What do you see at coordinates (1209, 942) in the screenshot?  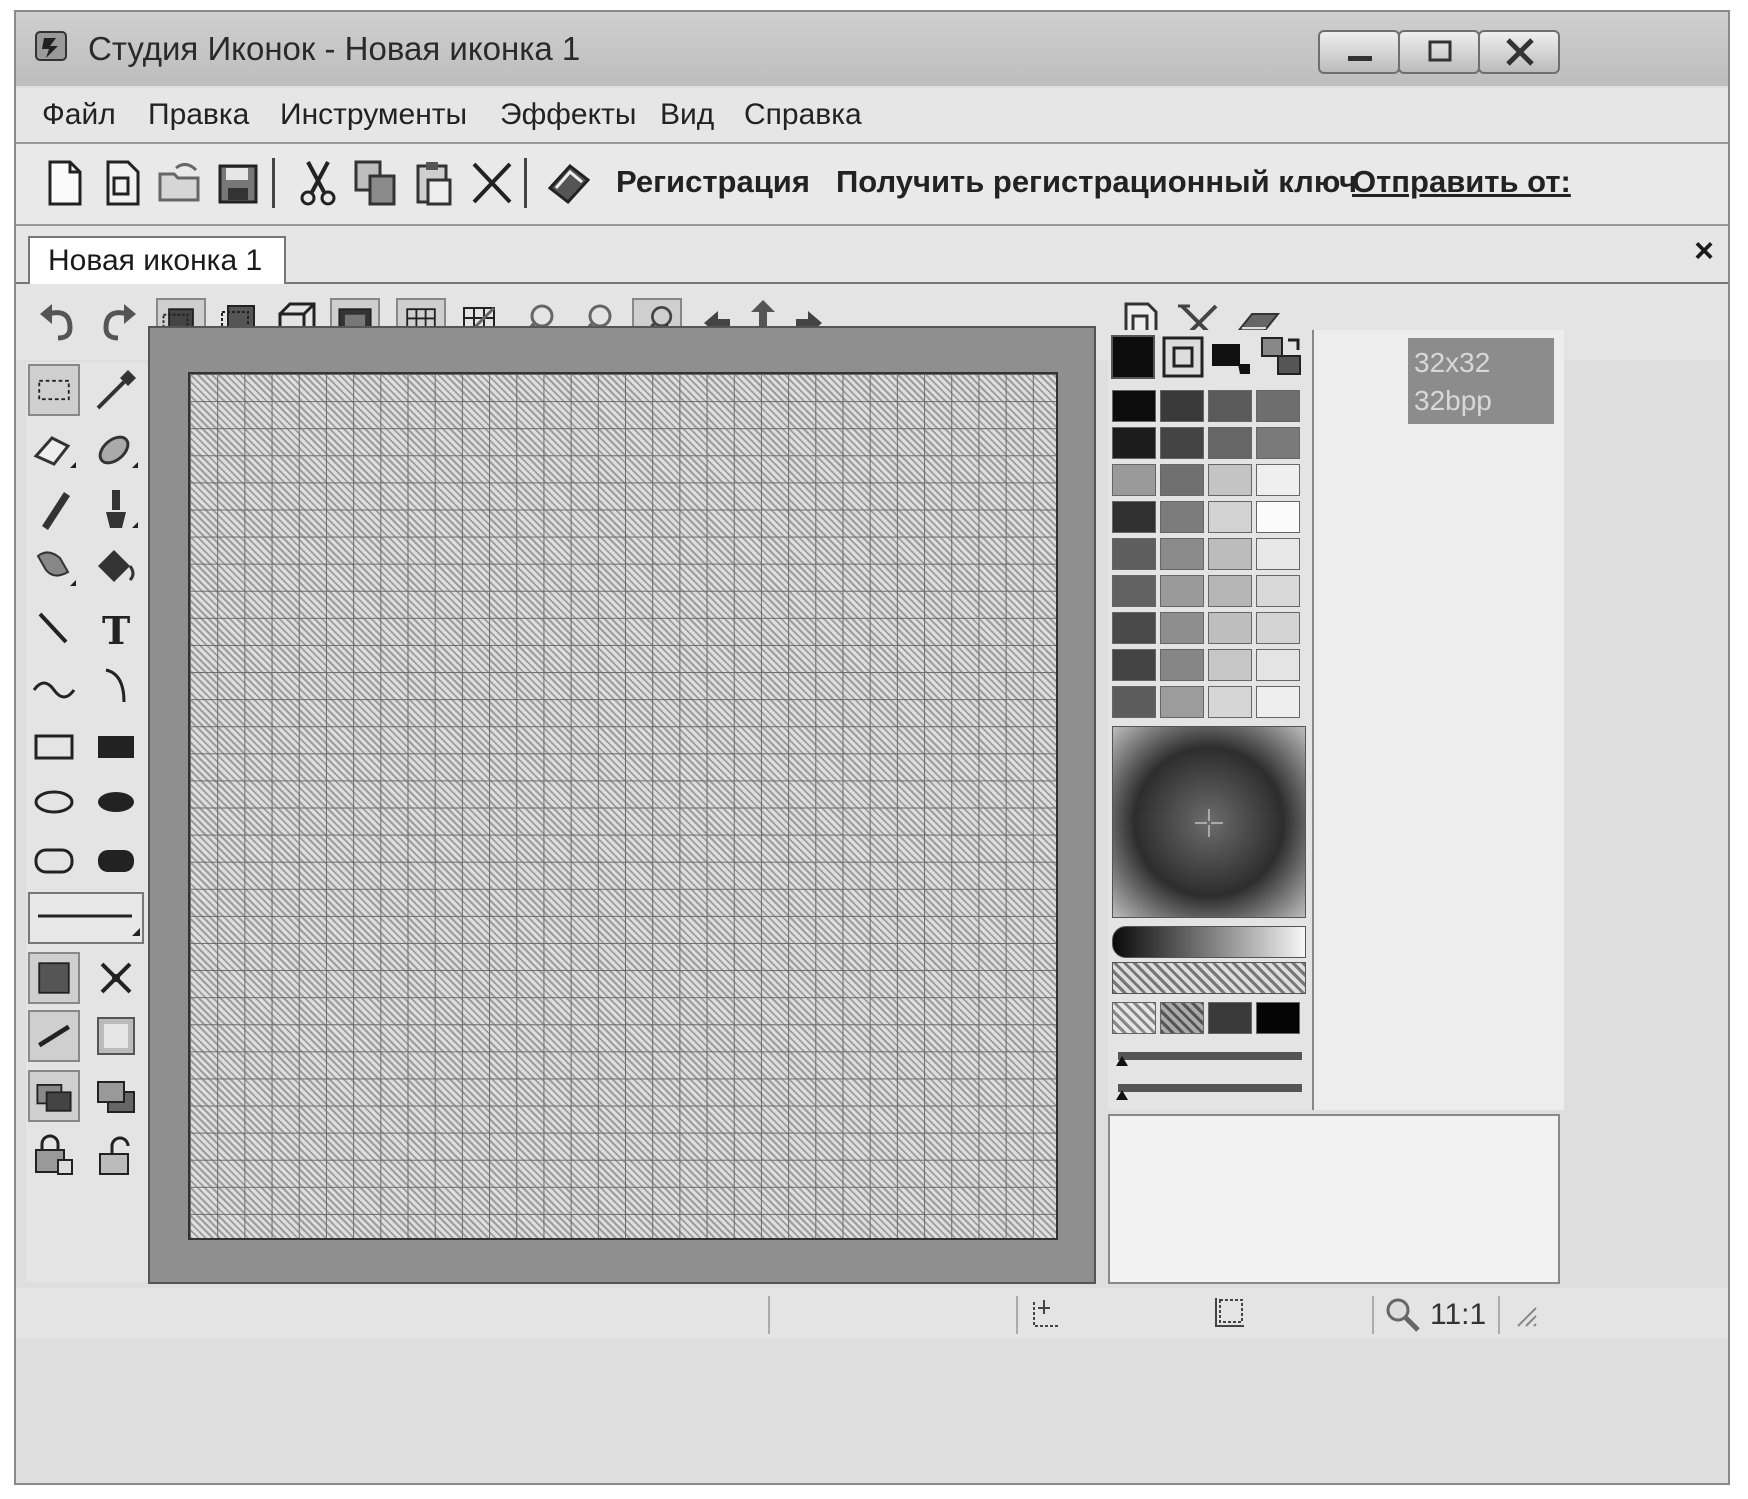 I see `brightness-gradient` at bounding box center [1209, 942].